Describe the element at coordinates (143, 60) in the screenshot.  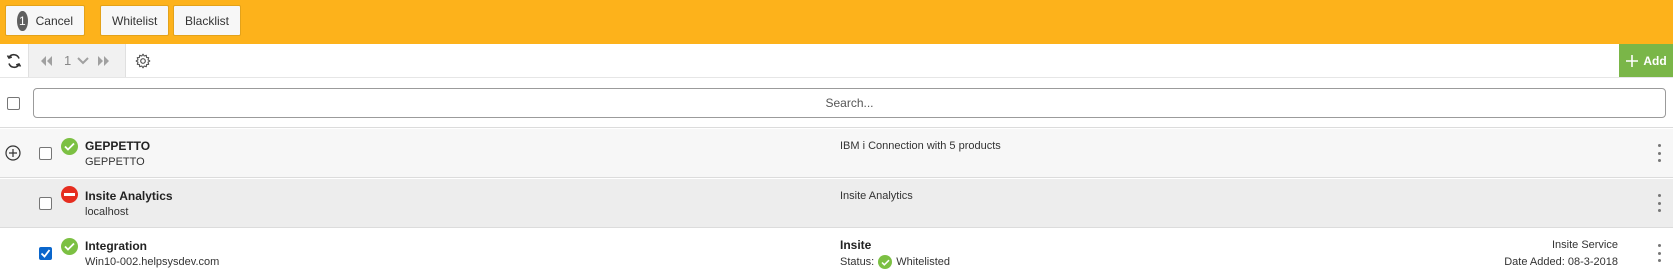
I see `gear-icon` at that location.